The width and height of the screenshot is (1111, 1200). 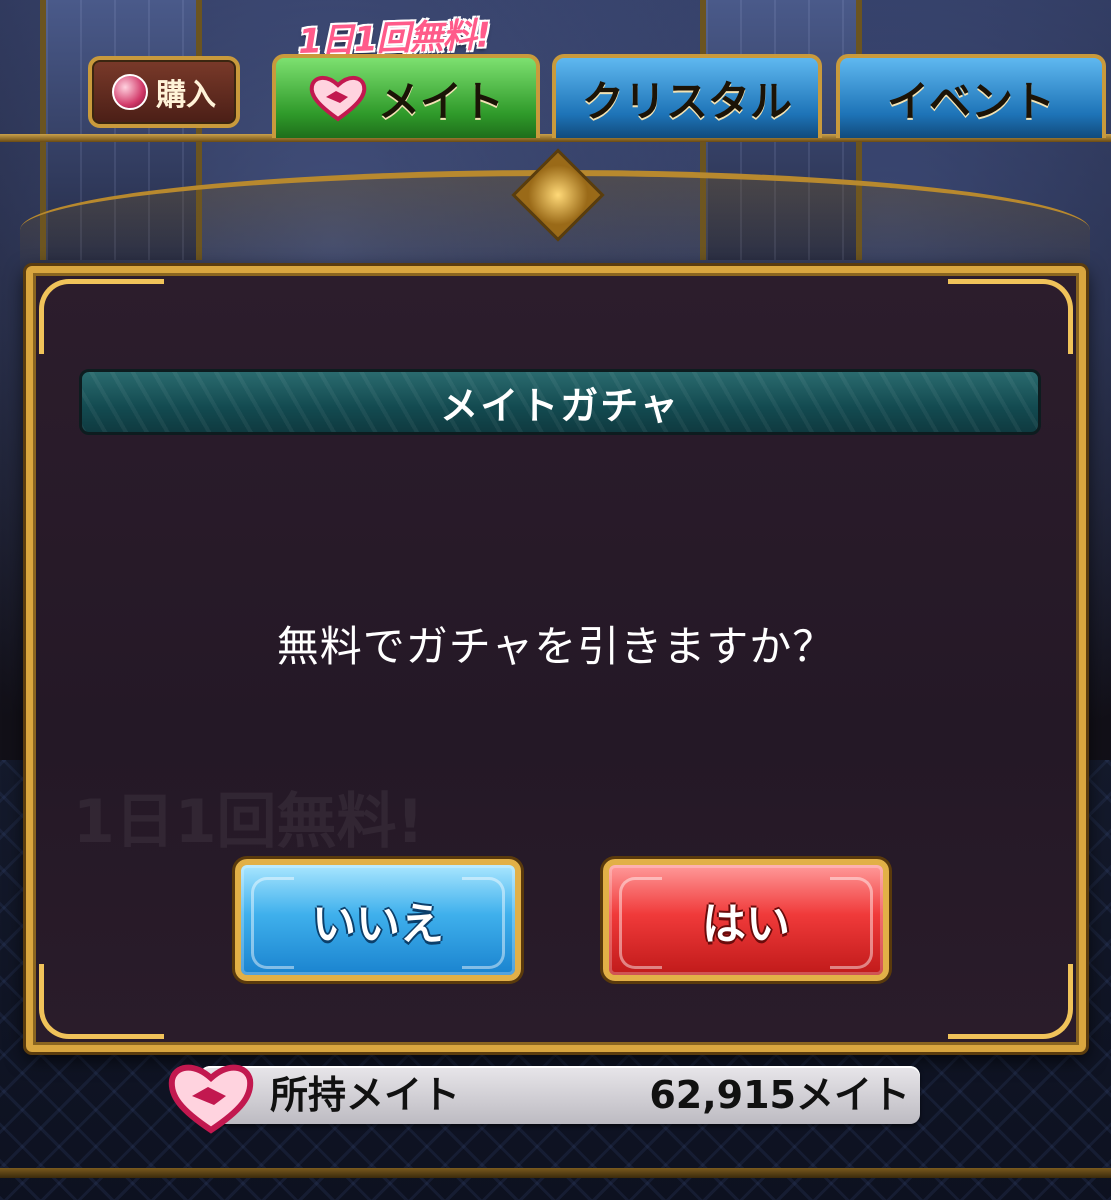 I want to click on no-button: いいえ, so click(x=378, y=920).